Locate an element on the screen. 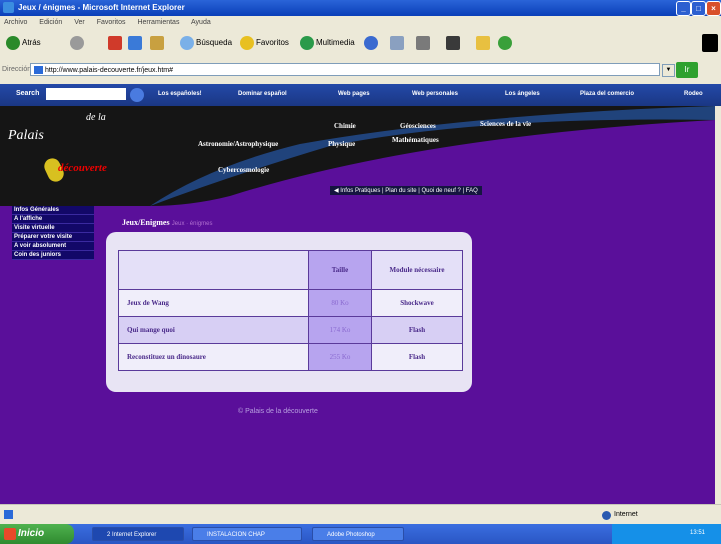 The width and height of the screenshot is (721, 544). toolbar-search-input is located at coordinates (86, 94).